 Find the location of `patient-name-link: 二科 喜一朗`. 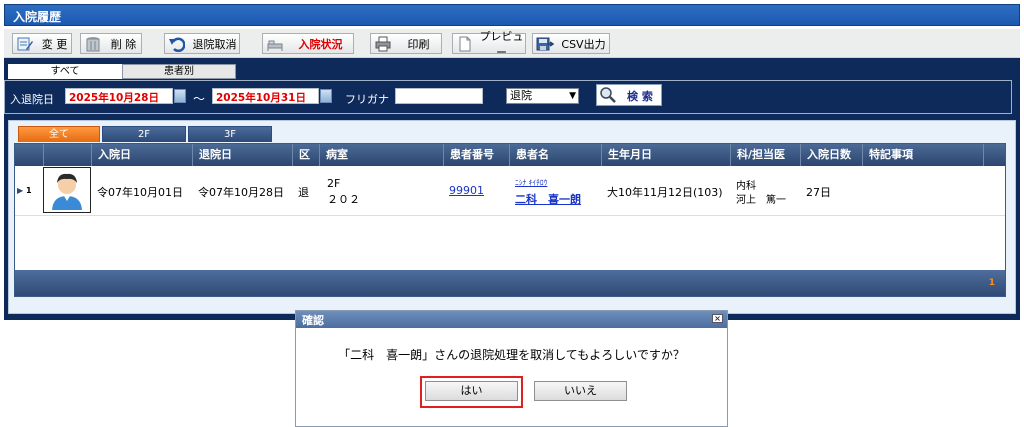

patient-name-link: 二科 喜一朗 is located at coordinates (548, 199).